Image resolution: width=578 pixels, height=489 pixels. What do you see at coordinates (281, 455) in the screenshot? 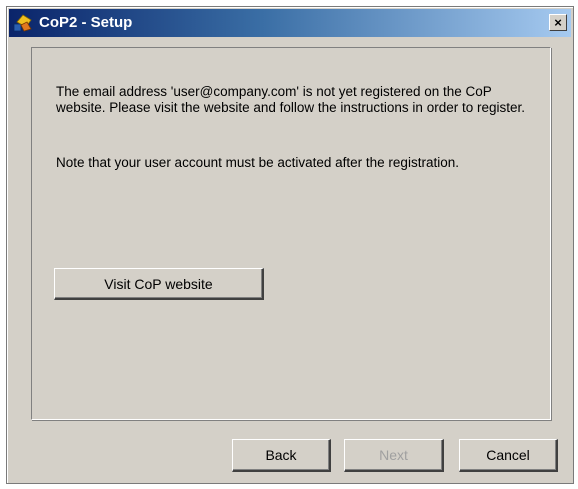
I see `back-button: Back` at bounding box center [281, 455].